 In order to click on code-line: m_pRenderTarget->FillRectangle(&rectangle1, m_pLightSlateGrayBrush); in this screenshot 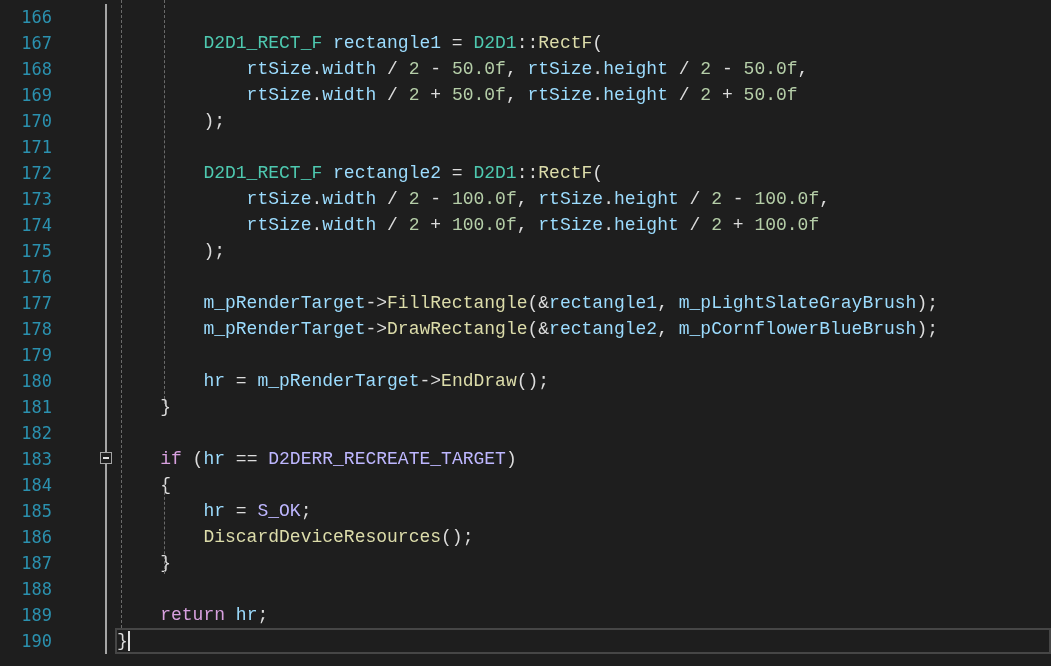, I will do `click(570, 303)`.